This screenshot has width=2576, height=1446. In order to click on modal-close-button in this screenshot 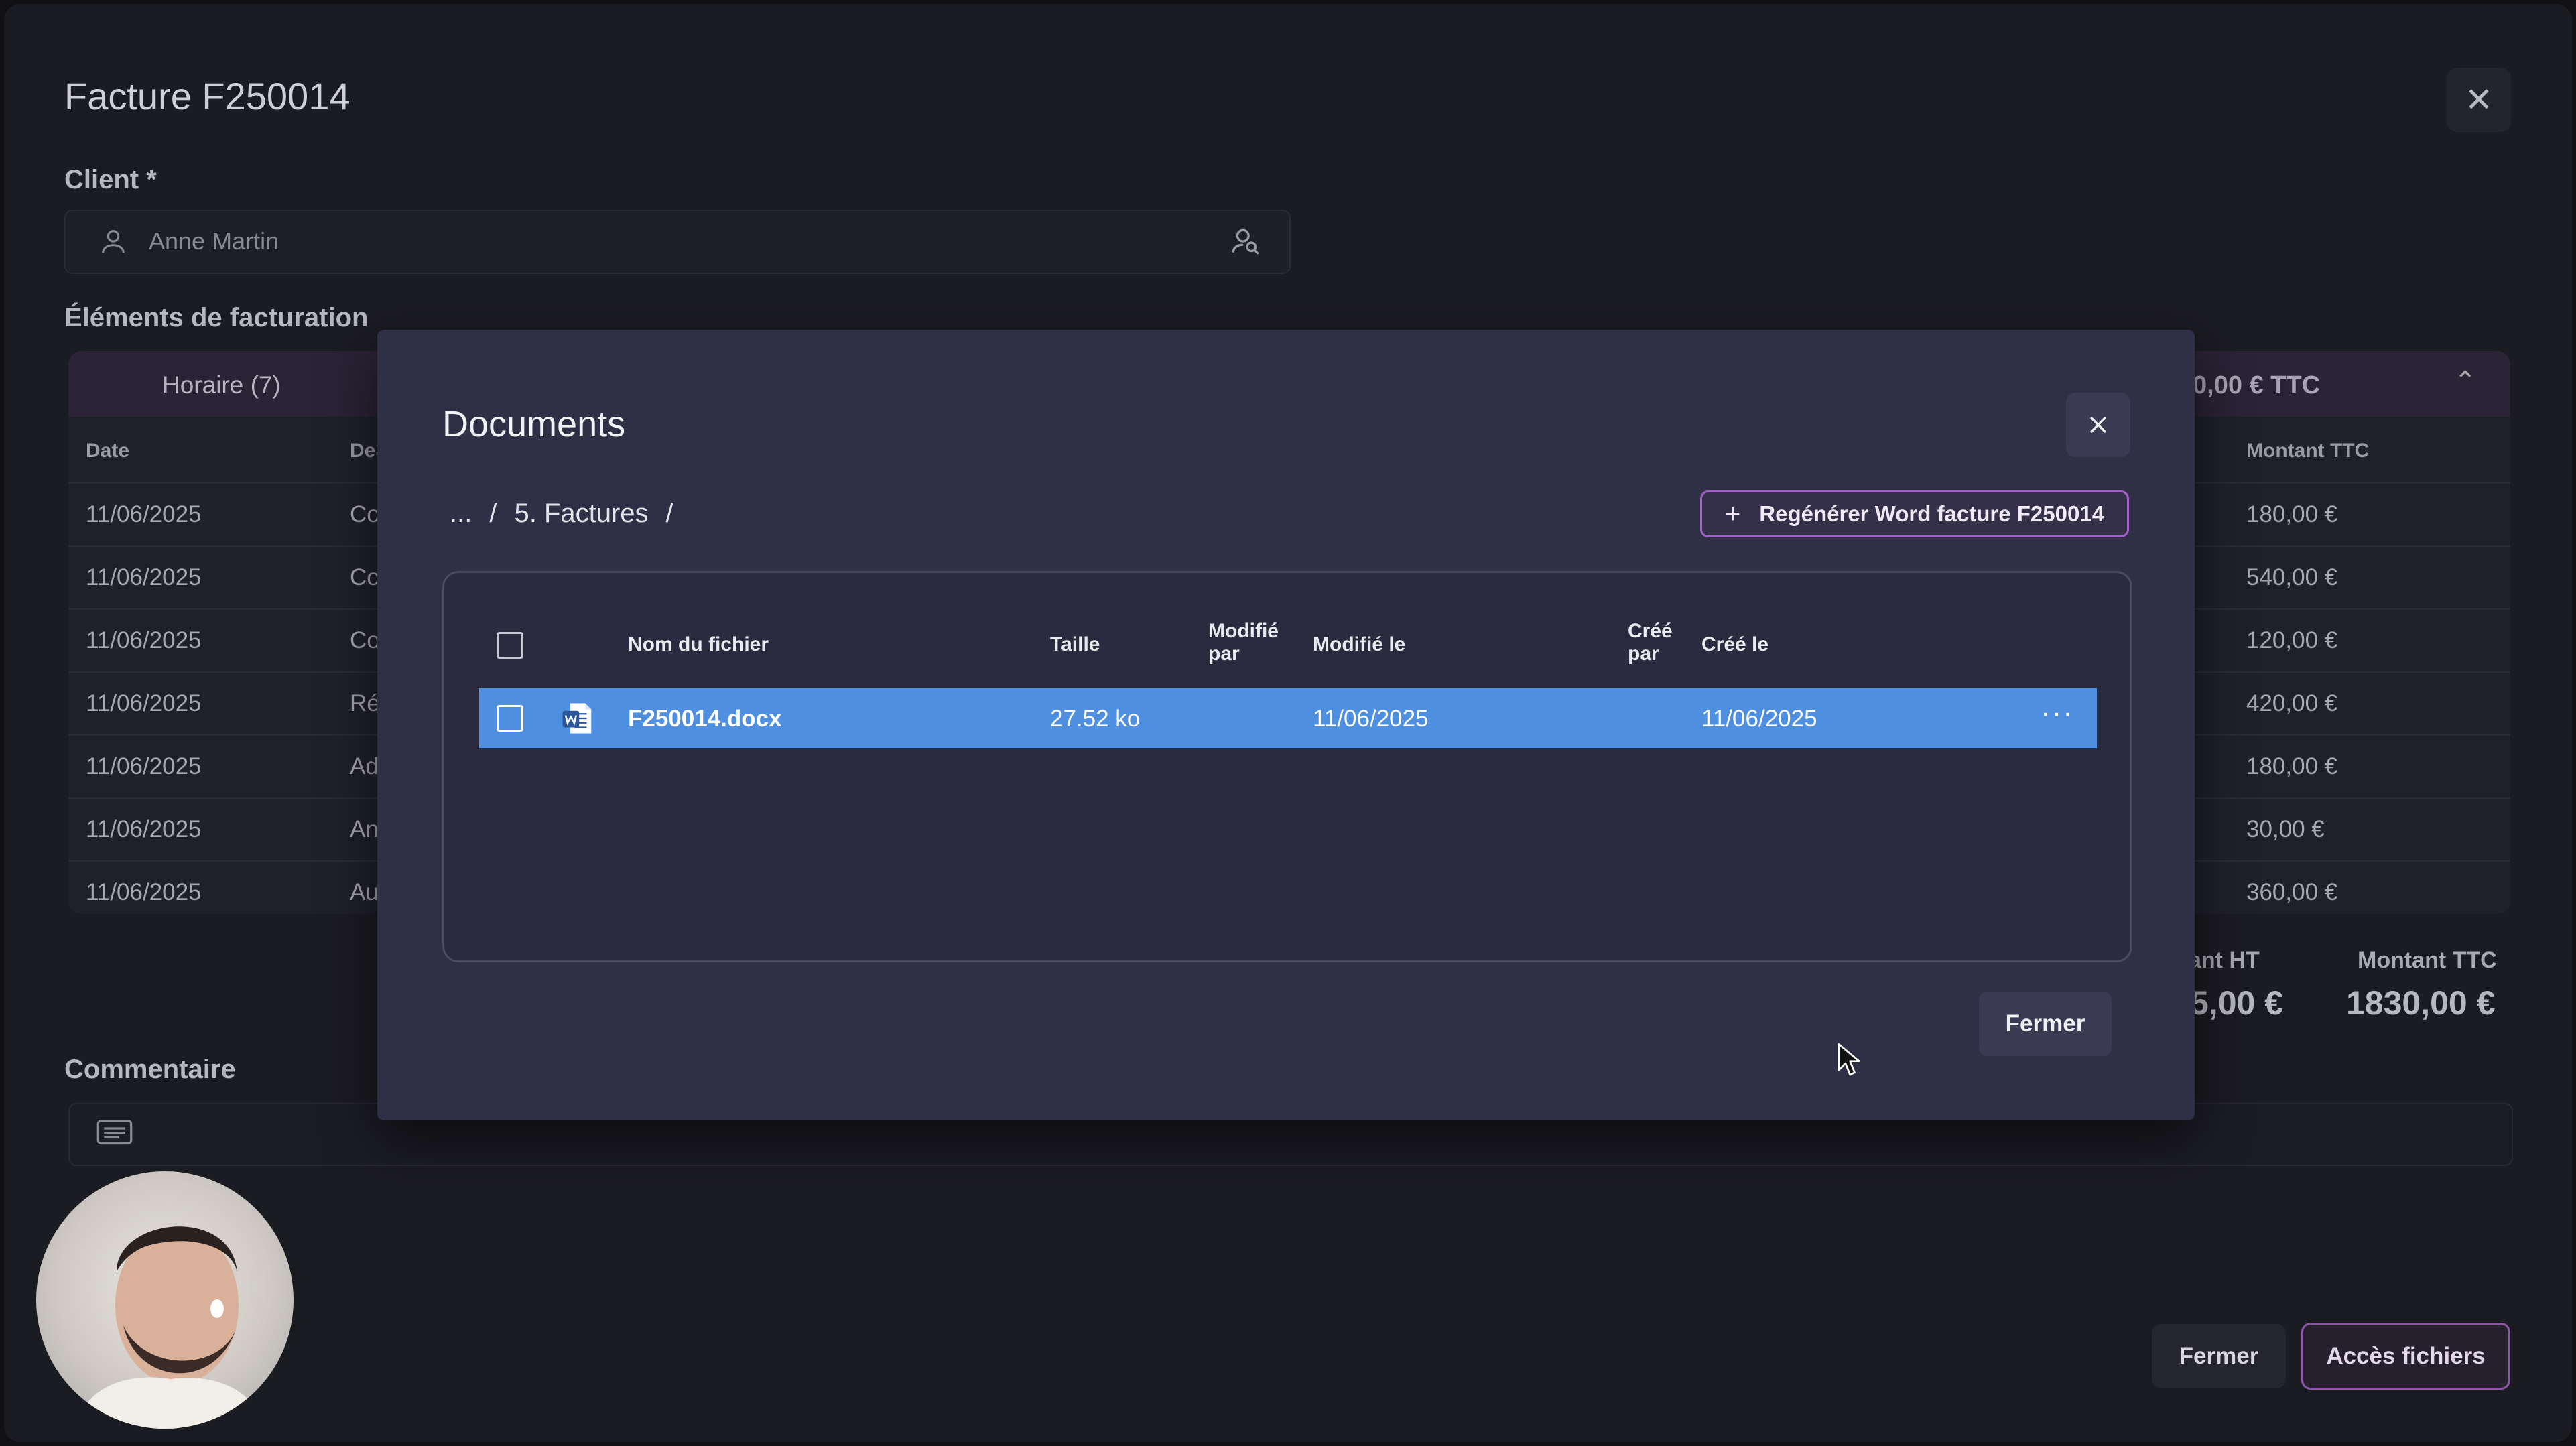, I will do `click(2098, 425)`.